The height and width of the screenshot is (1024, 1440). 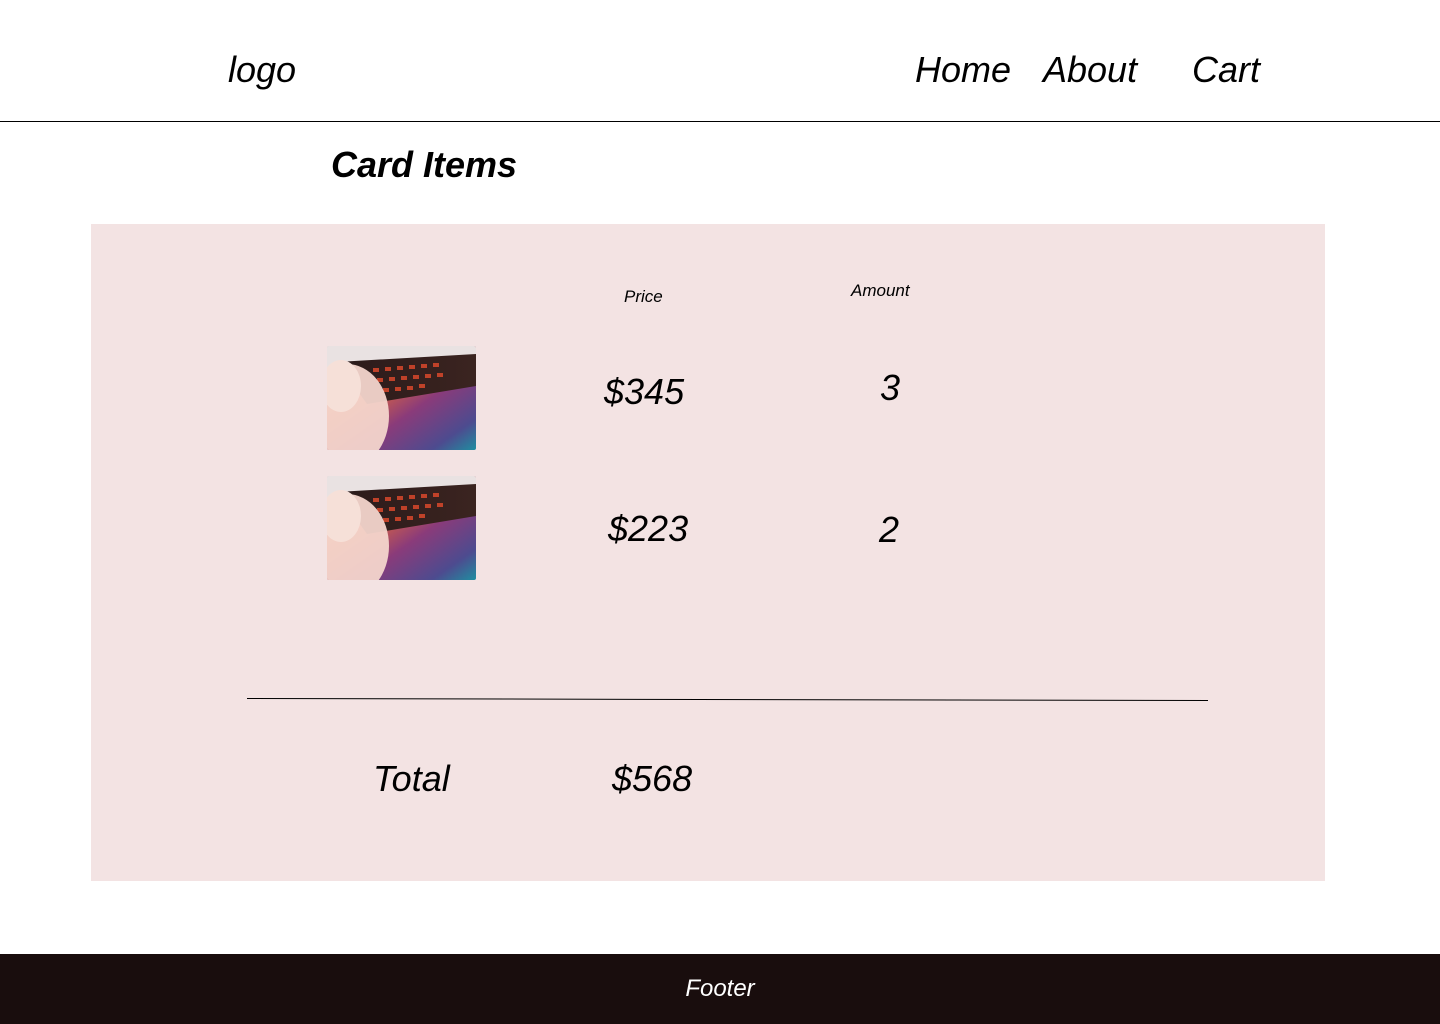 I want to click on site-footer: Footer, so click(x=720, y=989).